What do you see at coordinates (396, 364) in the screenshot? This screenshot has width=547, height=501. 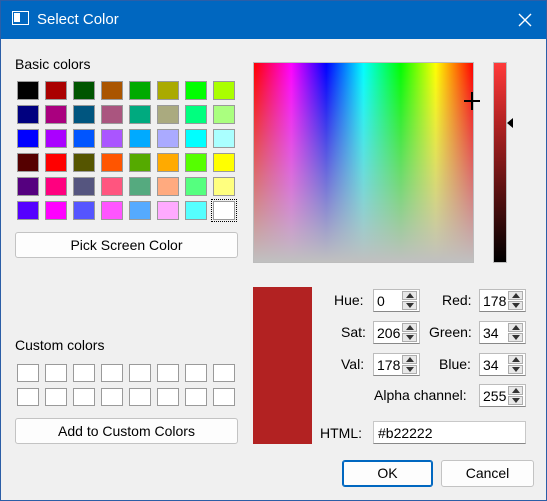 I see `val-spinbox: 178` at bounding box center [396, 364].